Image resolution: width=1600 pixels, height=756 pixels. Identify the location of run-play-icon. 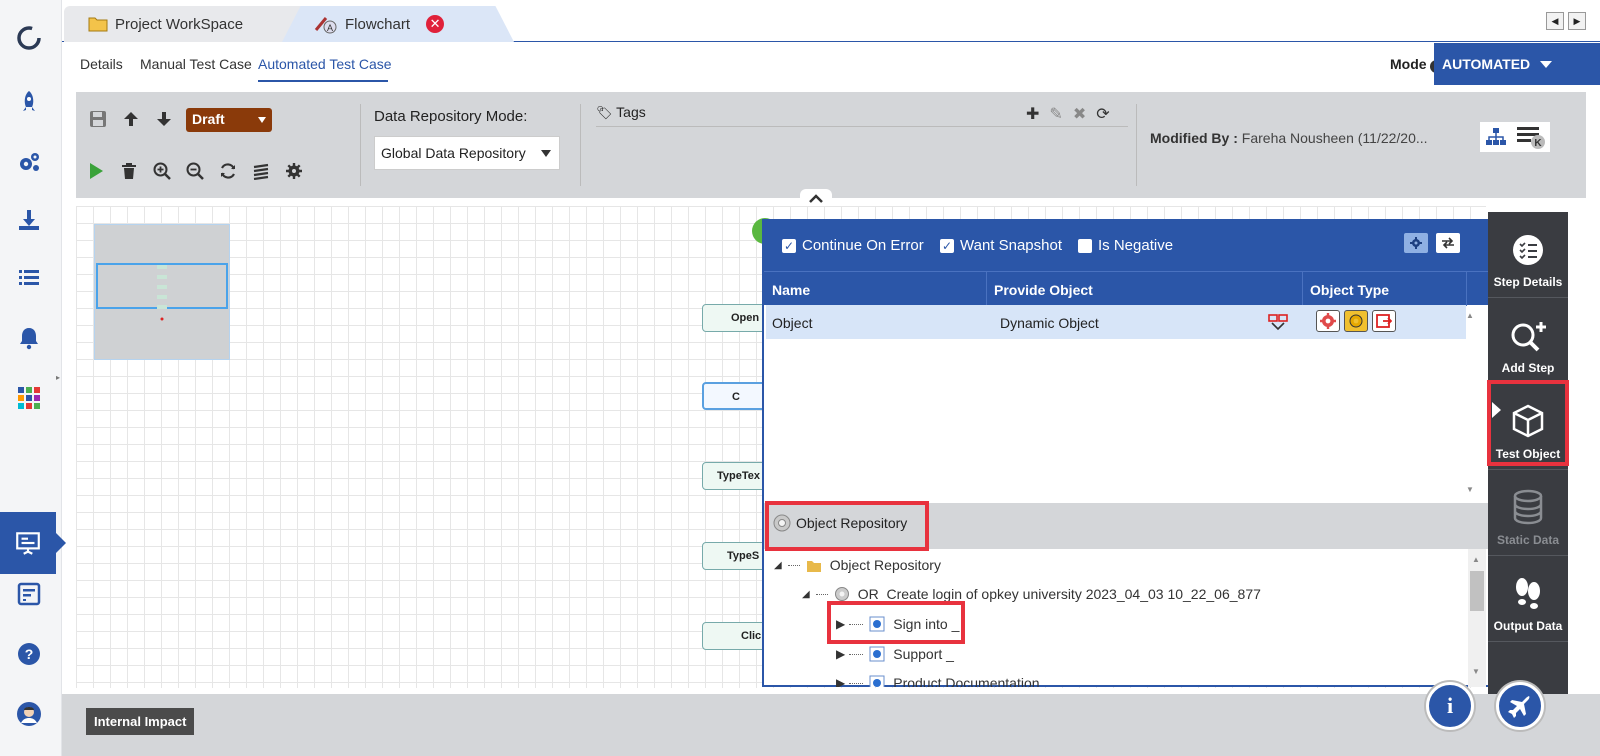
(96, 171).